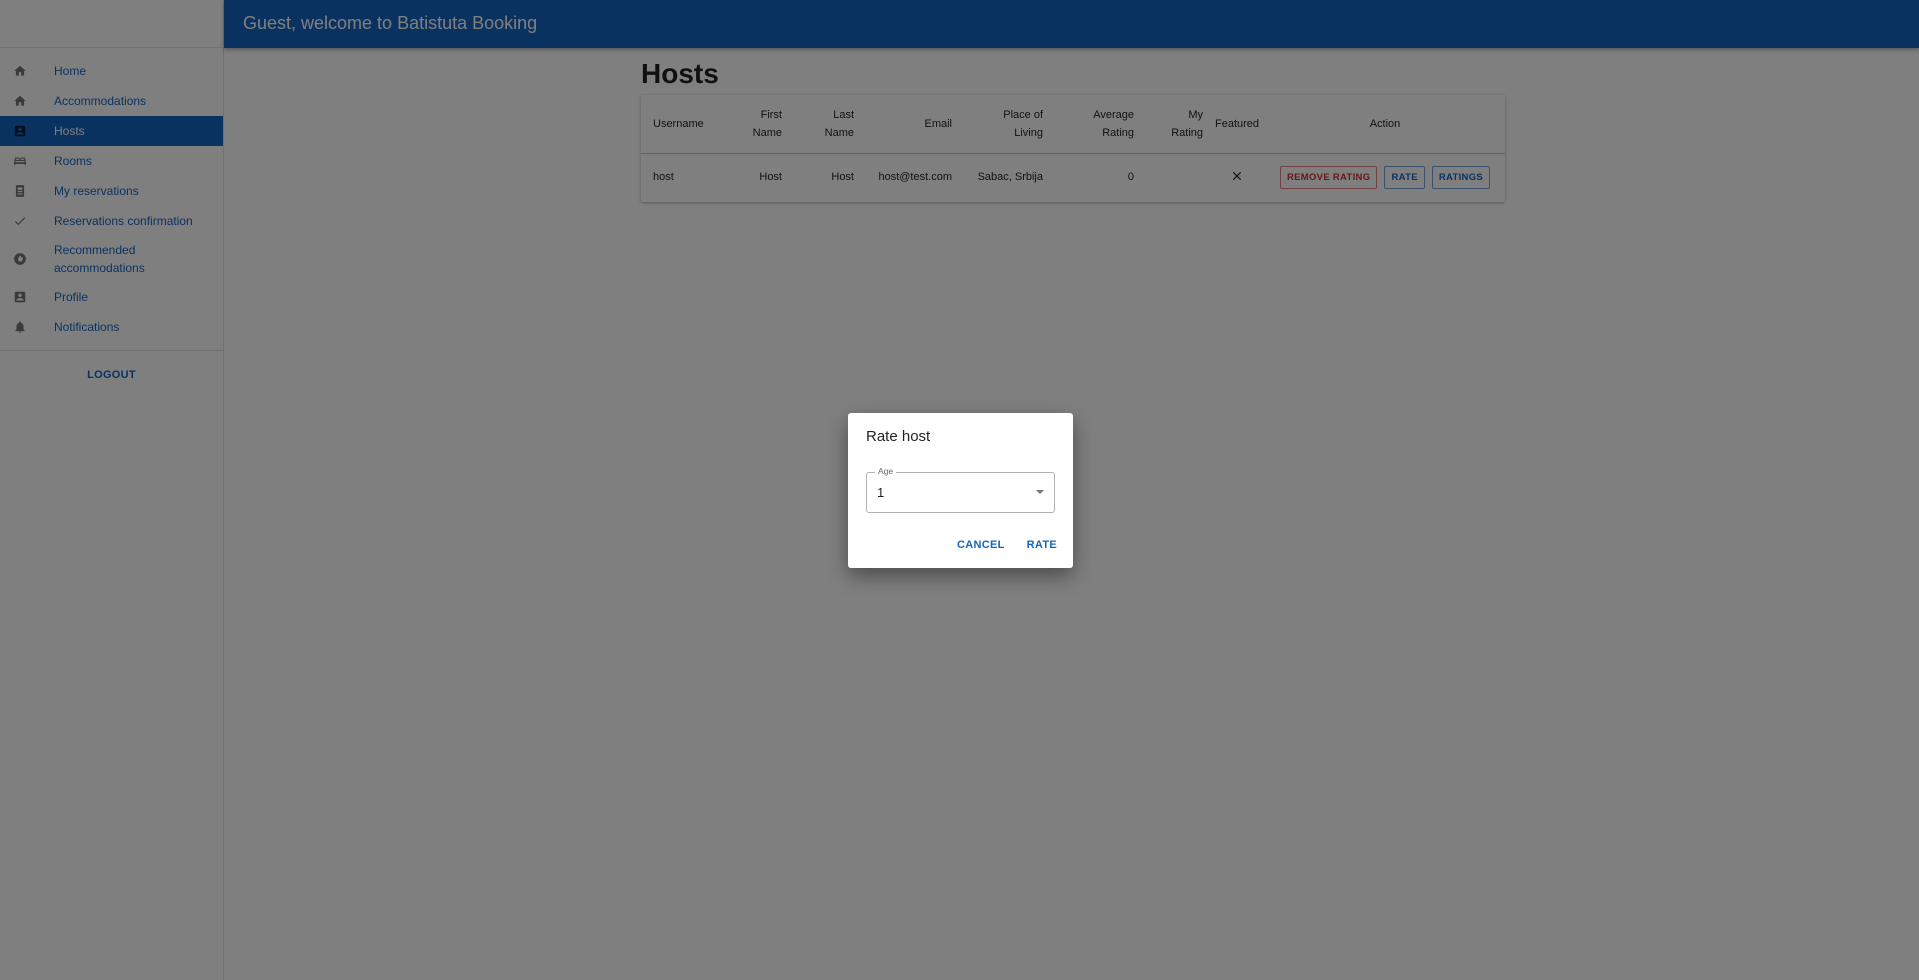 The height and width of the screenshot is (980, 1919). I want to click on cancel-button: CANCEL, so click(981, 545).